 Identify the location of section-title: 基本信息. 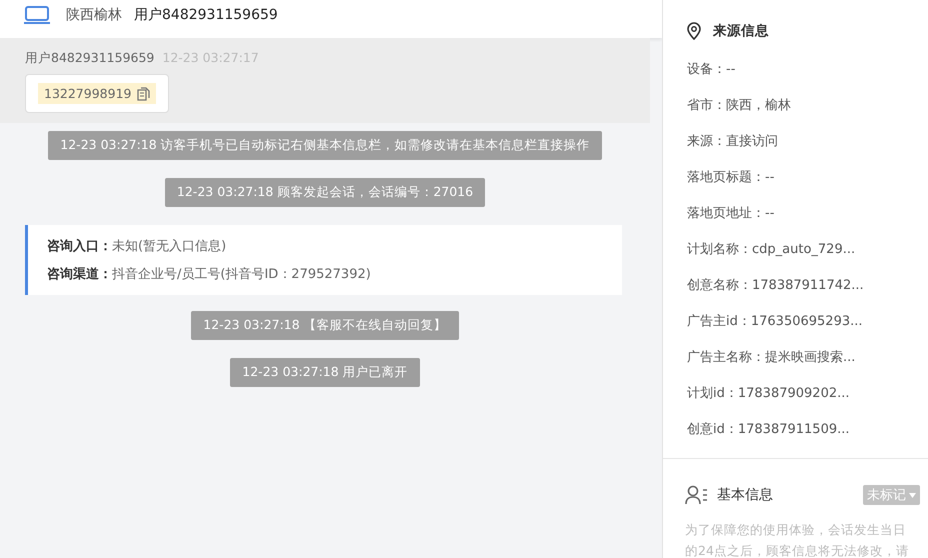
(745, 495).